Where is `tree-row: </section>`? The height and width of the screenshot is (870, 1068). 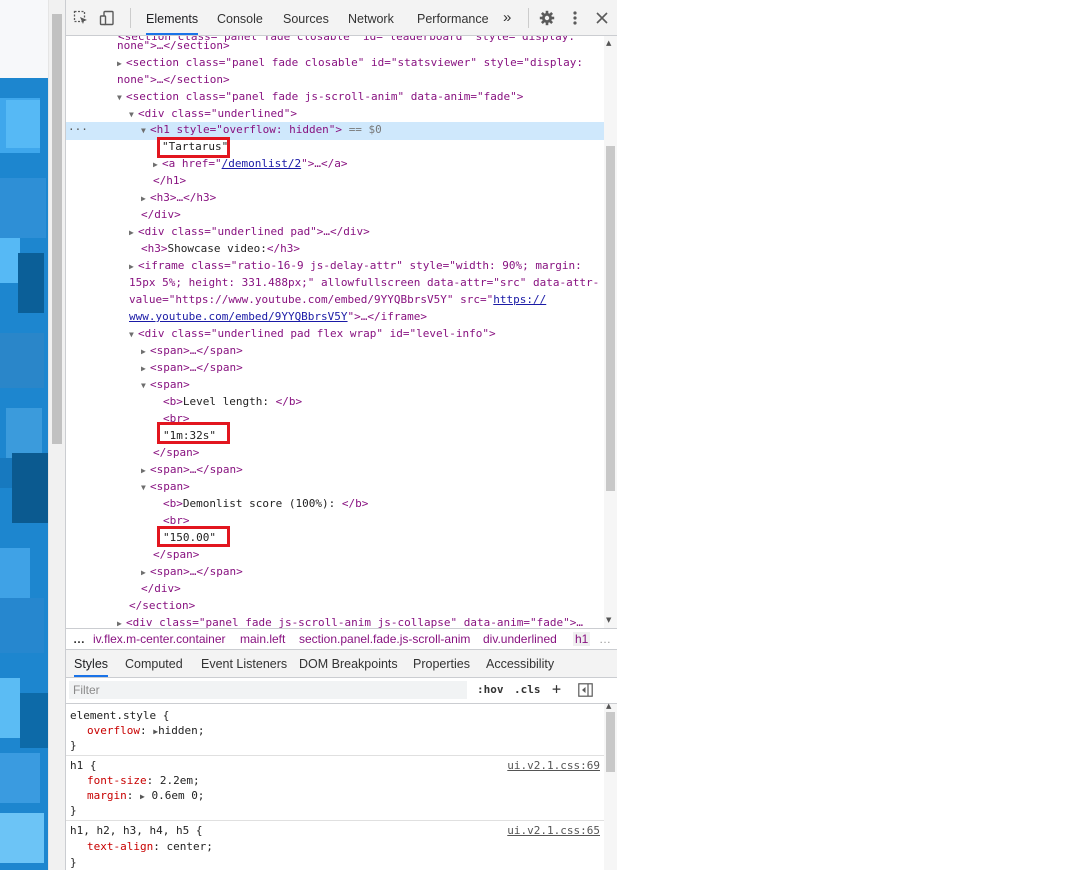 tree-row: </section> is located at coordinates (335, 606).